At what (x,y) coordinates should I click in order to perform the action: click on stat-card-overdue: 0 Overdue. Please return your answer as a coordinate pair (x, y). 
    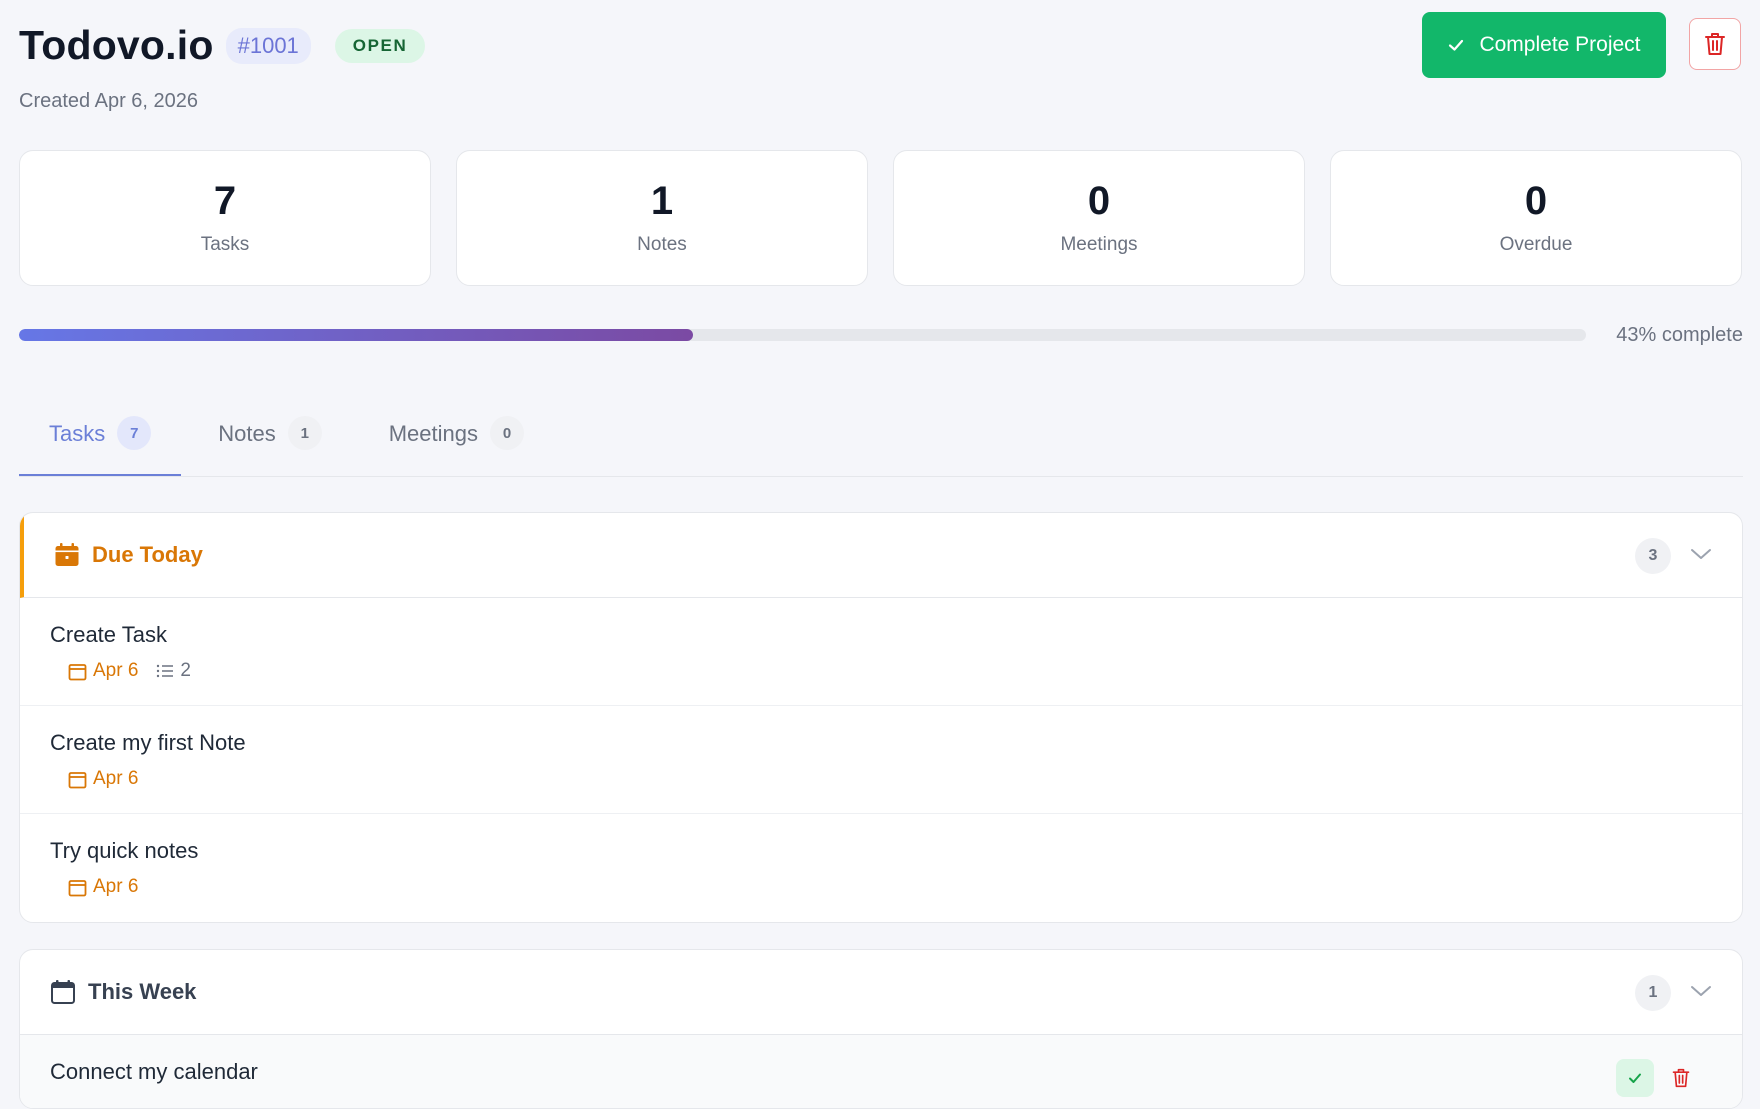
    Looking at the image, I should click on (1536, 218).